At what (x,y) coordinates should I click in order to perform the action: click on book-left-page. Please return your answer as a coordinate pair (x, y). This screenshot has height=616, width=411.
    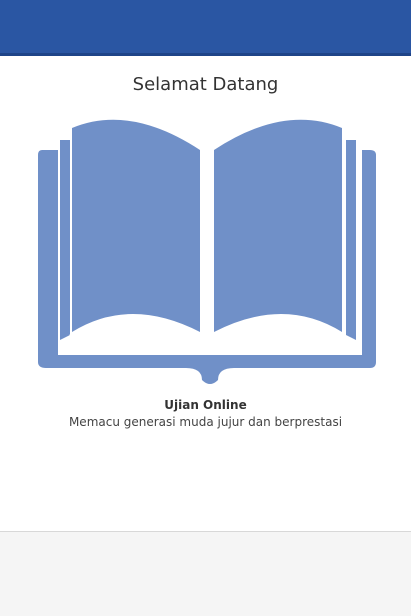
    Looking at the image, I should click on (136, 226).